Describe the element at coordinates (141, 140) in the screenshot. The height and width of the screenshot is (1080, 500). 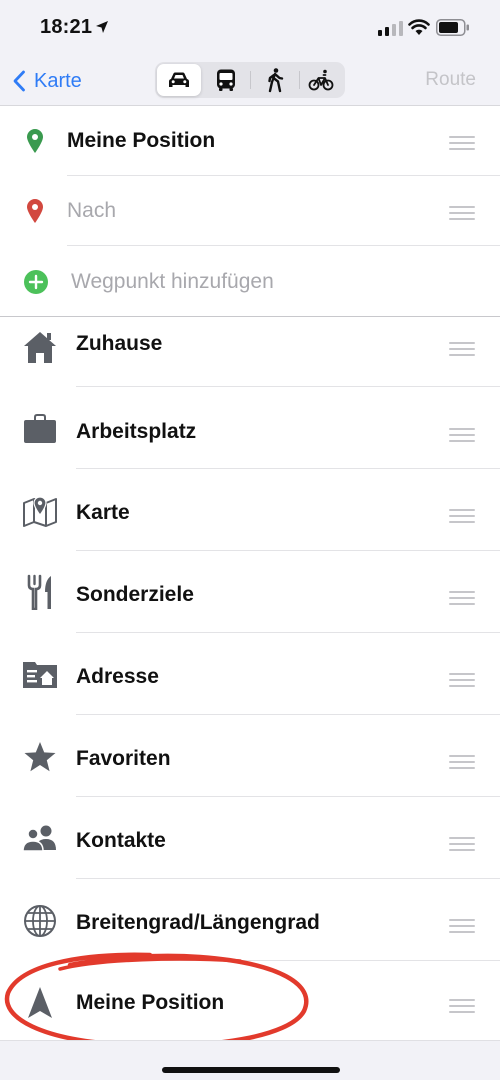
I see `route-from-value: Meine Position` at that location.